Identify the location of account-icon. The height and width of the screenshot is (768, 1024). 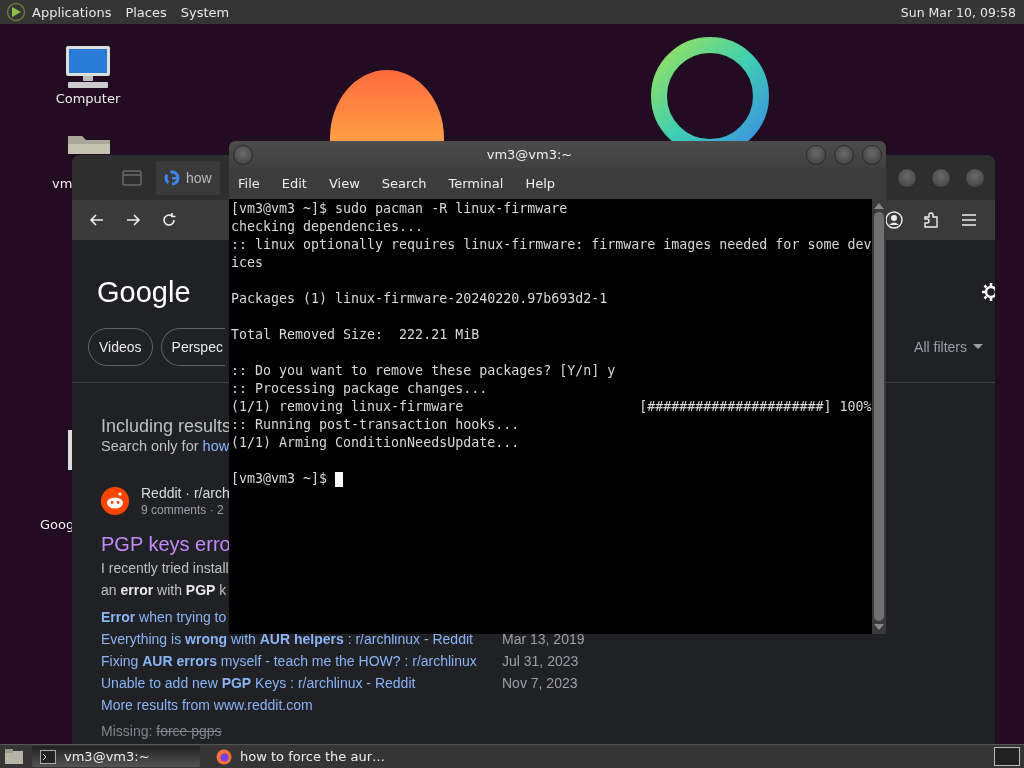
(894, 220).